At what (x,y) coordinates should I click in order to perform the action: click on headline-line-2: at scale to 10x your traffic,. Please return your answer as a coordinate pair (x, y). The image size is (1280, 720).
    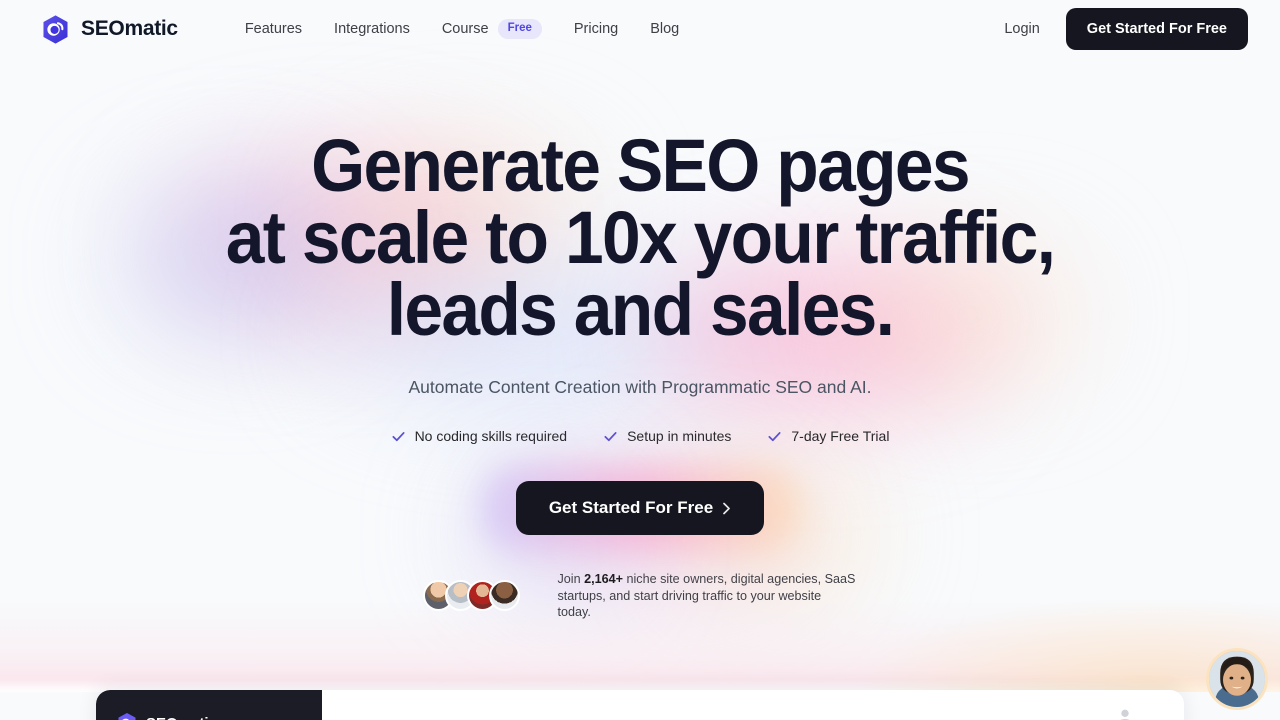
    Looking at the image, I should click on (640, 237).